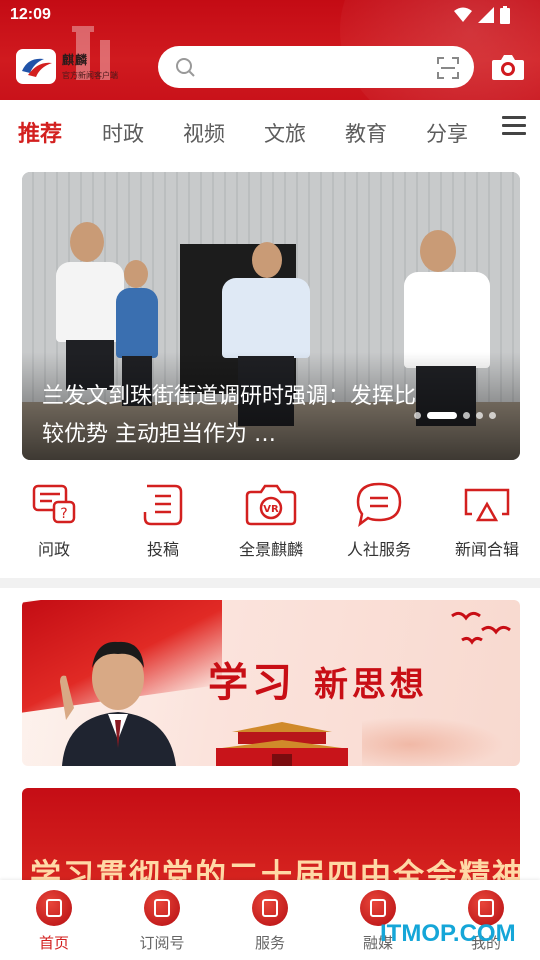 This screenshot has width=540, height=960. I want to click on tab-video: 视频, so click(204, 133).